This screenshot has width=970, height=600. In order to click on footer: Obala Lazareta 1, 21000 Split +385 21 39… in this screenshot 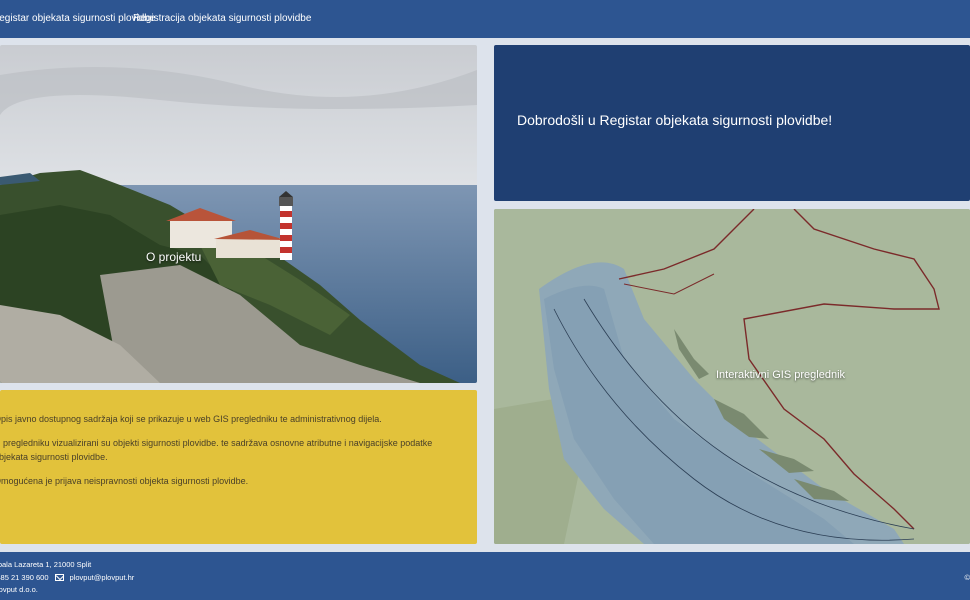, I will do `click(485, 576)`.